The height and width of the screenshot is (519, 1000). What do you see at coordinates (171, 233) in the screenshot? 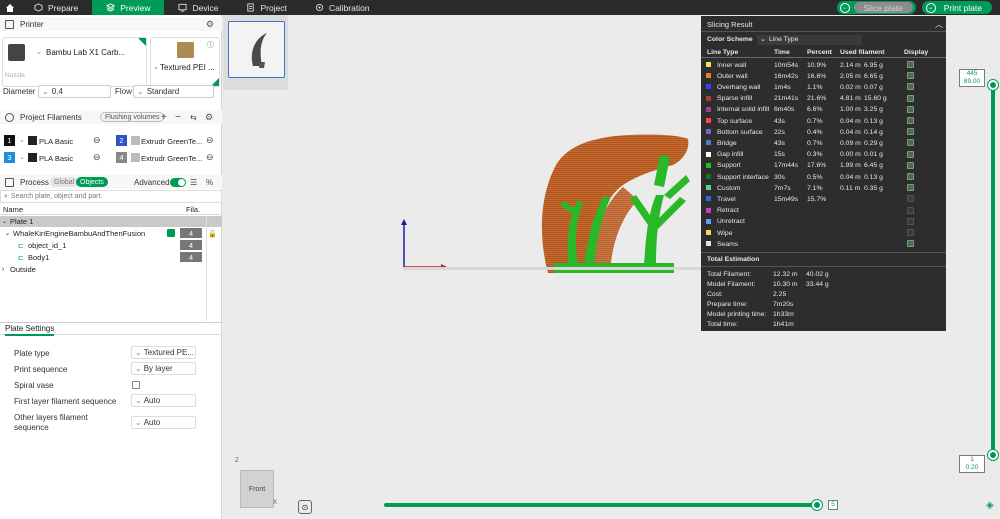
I see `visible-checkbox` at bounding box center [171, 233].